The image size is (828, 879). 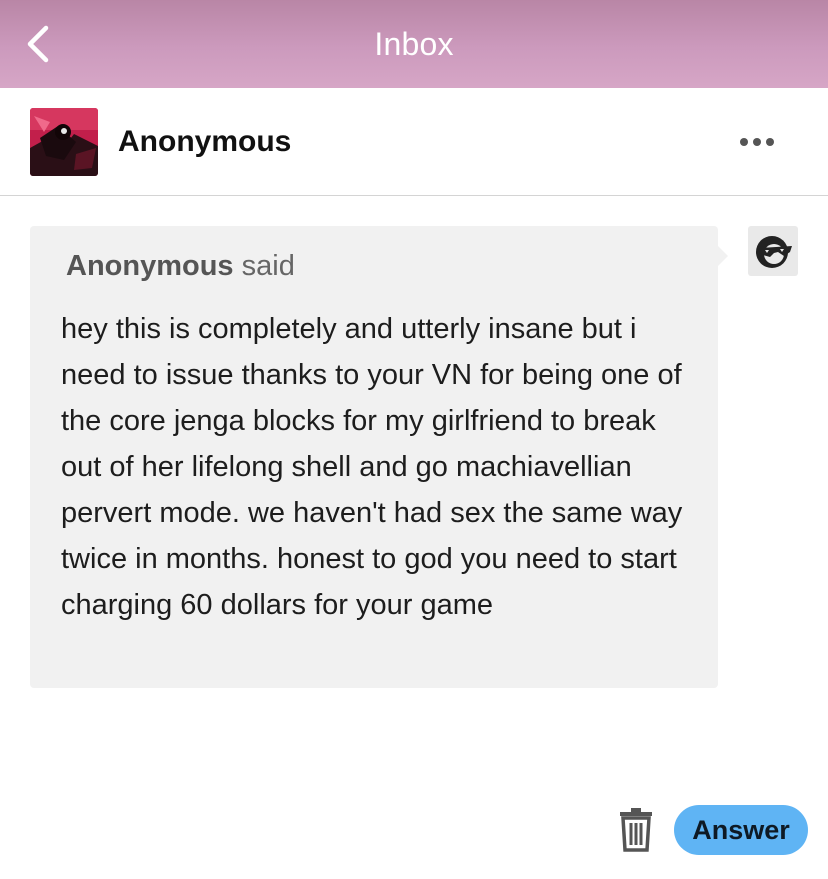 I want to click on more-horizontal-icon, so click(x=744, y=142).